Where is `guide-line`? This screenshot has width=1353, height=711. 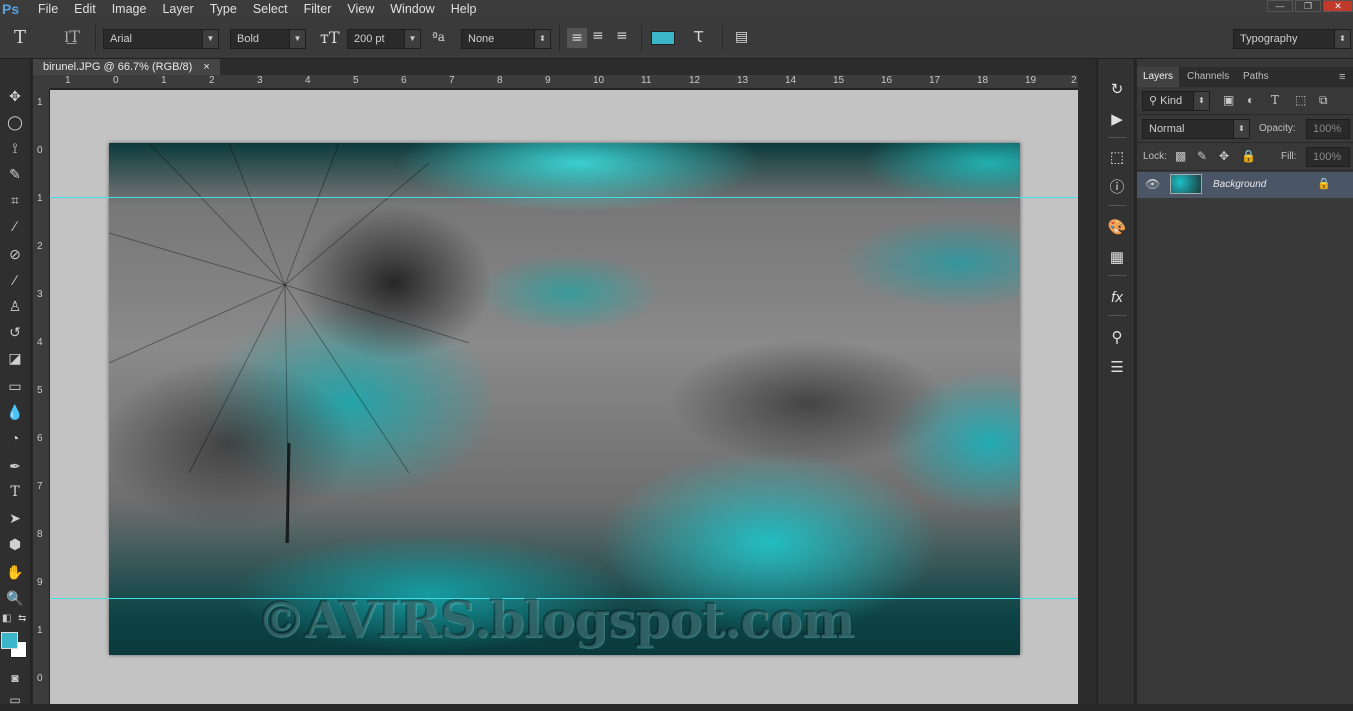
guide-line is located at coordinates (564, 197).